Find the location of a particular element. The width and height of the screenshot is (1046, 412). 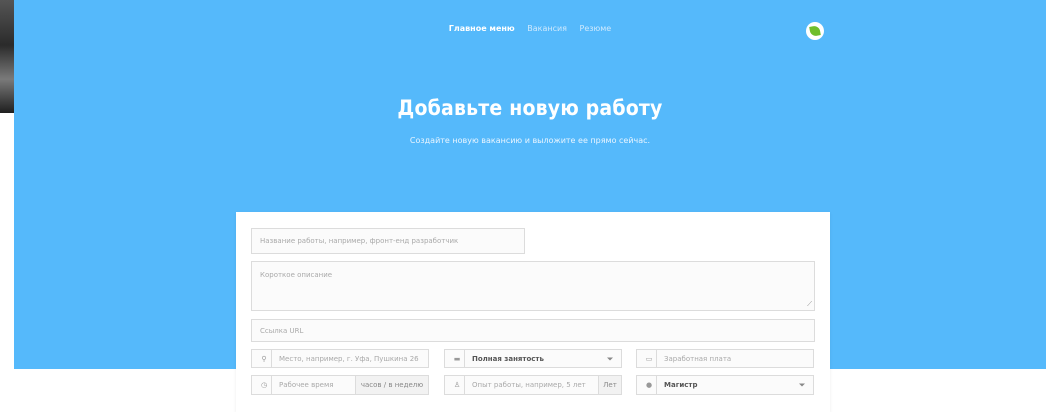

map-marker-icon: ⚲ is located at coordinates (264, 358).